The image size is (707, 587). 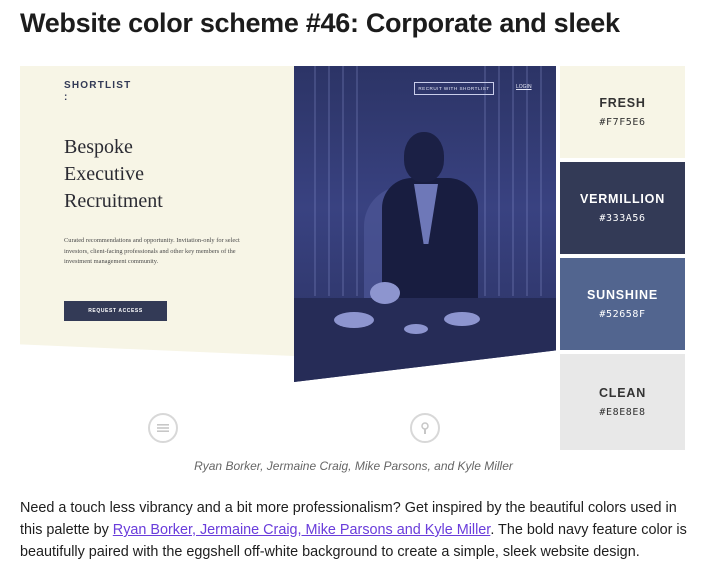 I want to click on swatch-clean: CLEAN #E8E8E8, so click(x=622, y=402).